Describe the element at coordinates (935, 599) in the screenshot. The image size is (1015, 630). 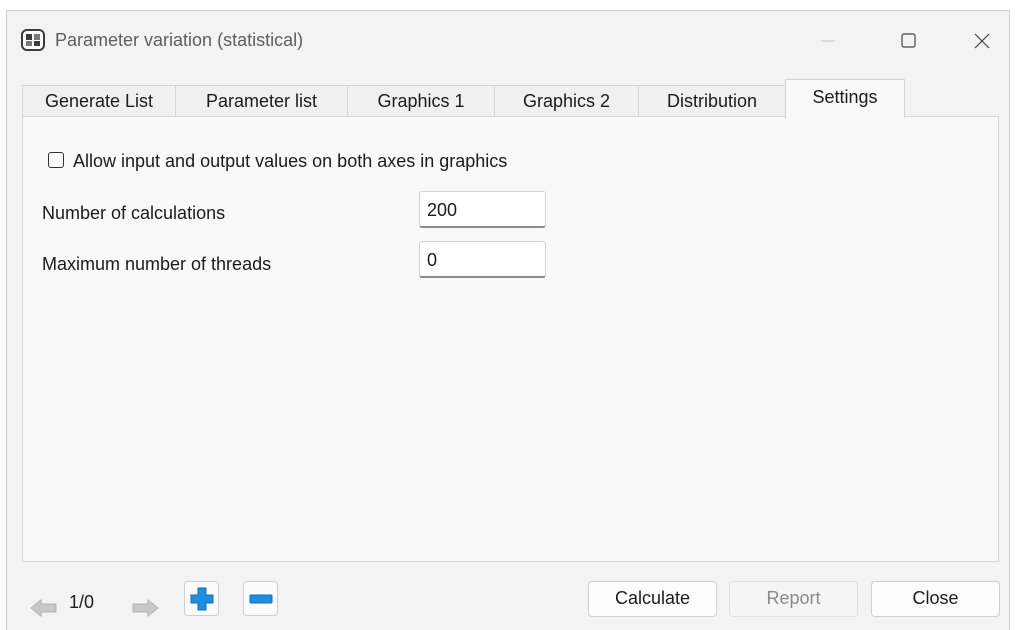
I see `close-button: Close` at that location.